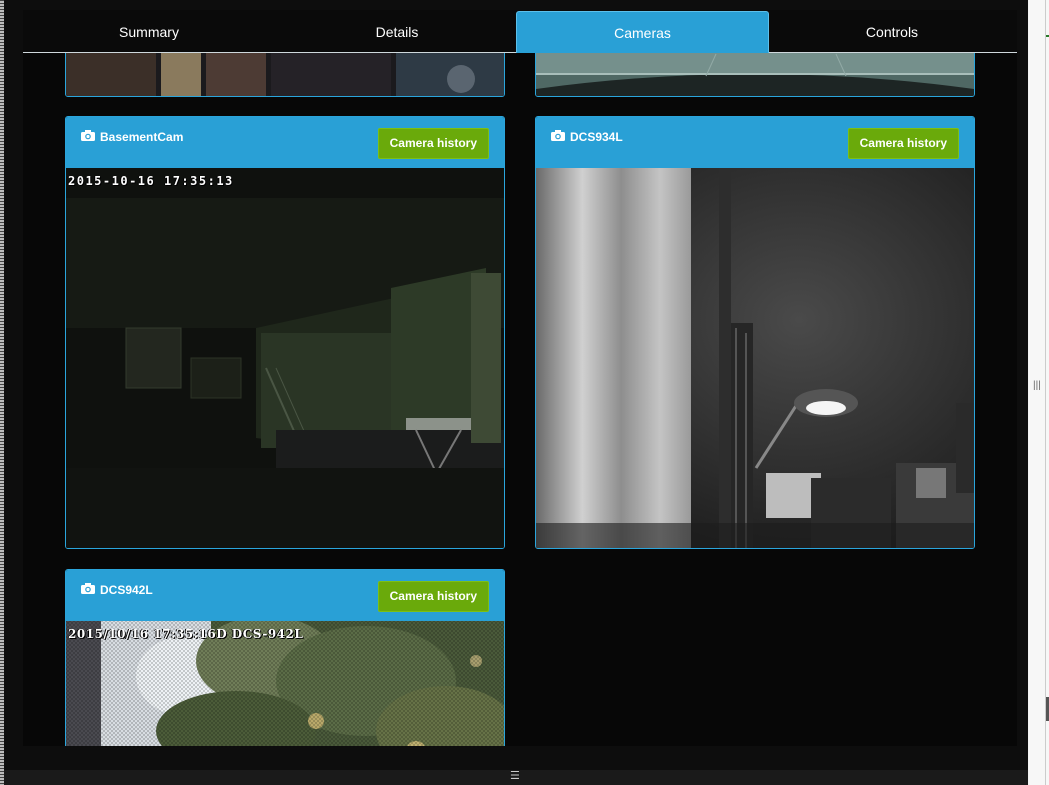 The height and width of the screenshot is (785, 1049). I want to click on camera-name: DCS934L, so click(596, 137).